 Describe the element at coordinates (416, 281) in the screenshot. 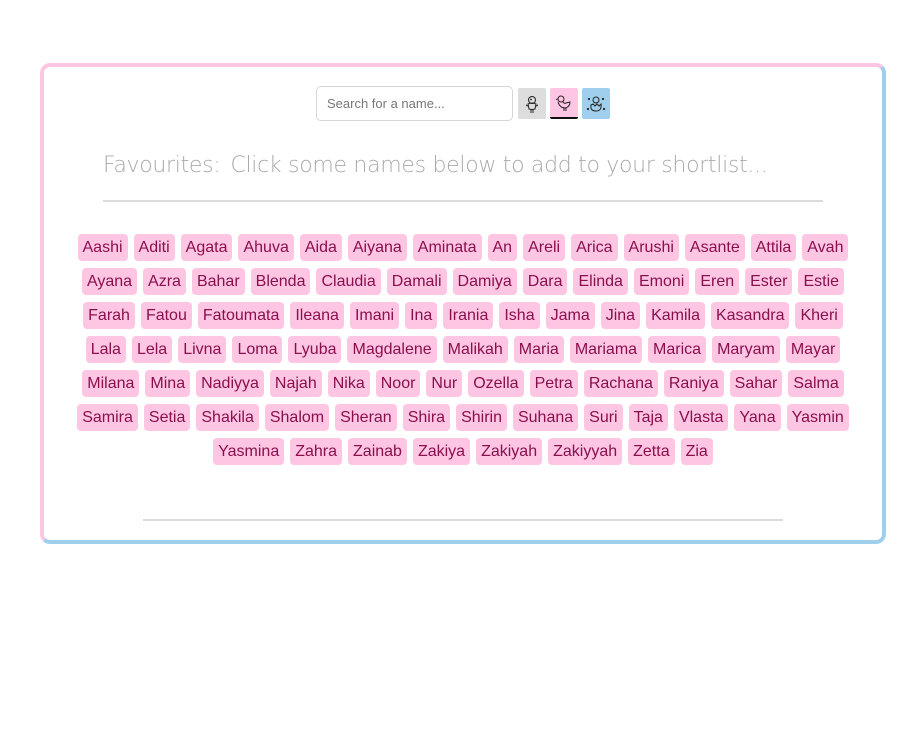

I see `name-tag: Damali` at that location.